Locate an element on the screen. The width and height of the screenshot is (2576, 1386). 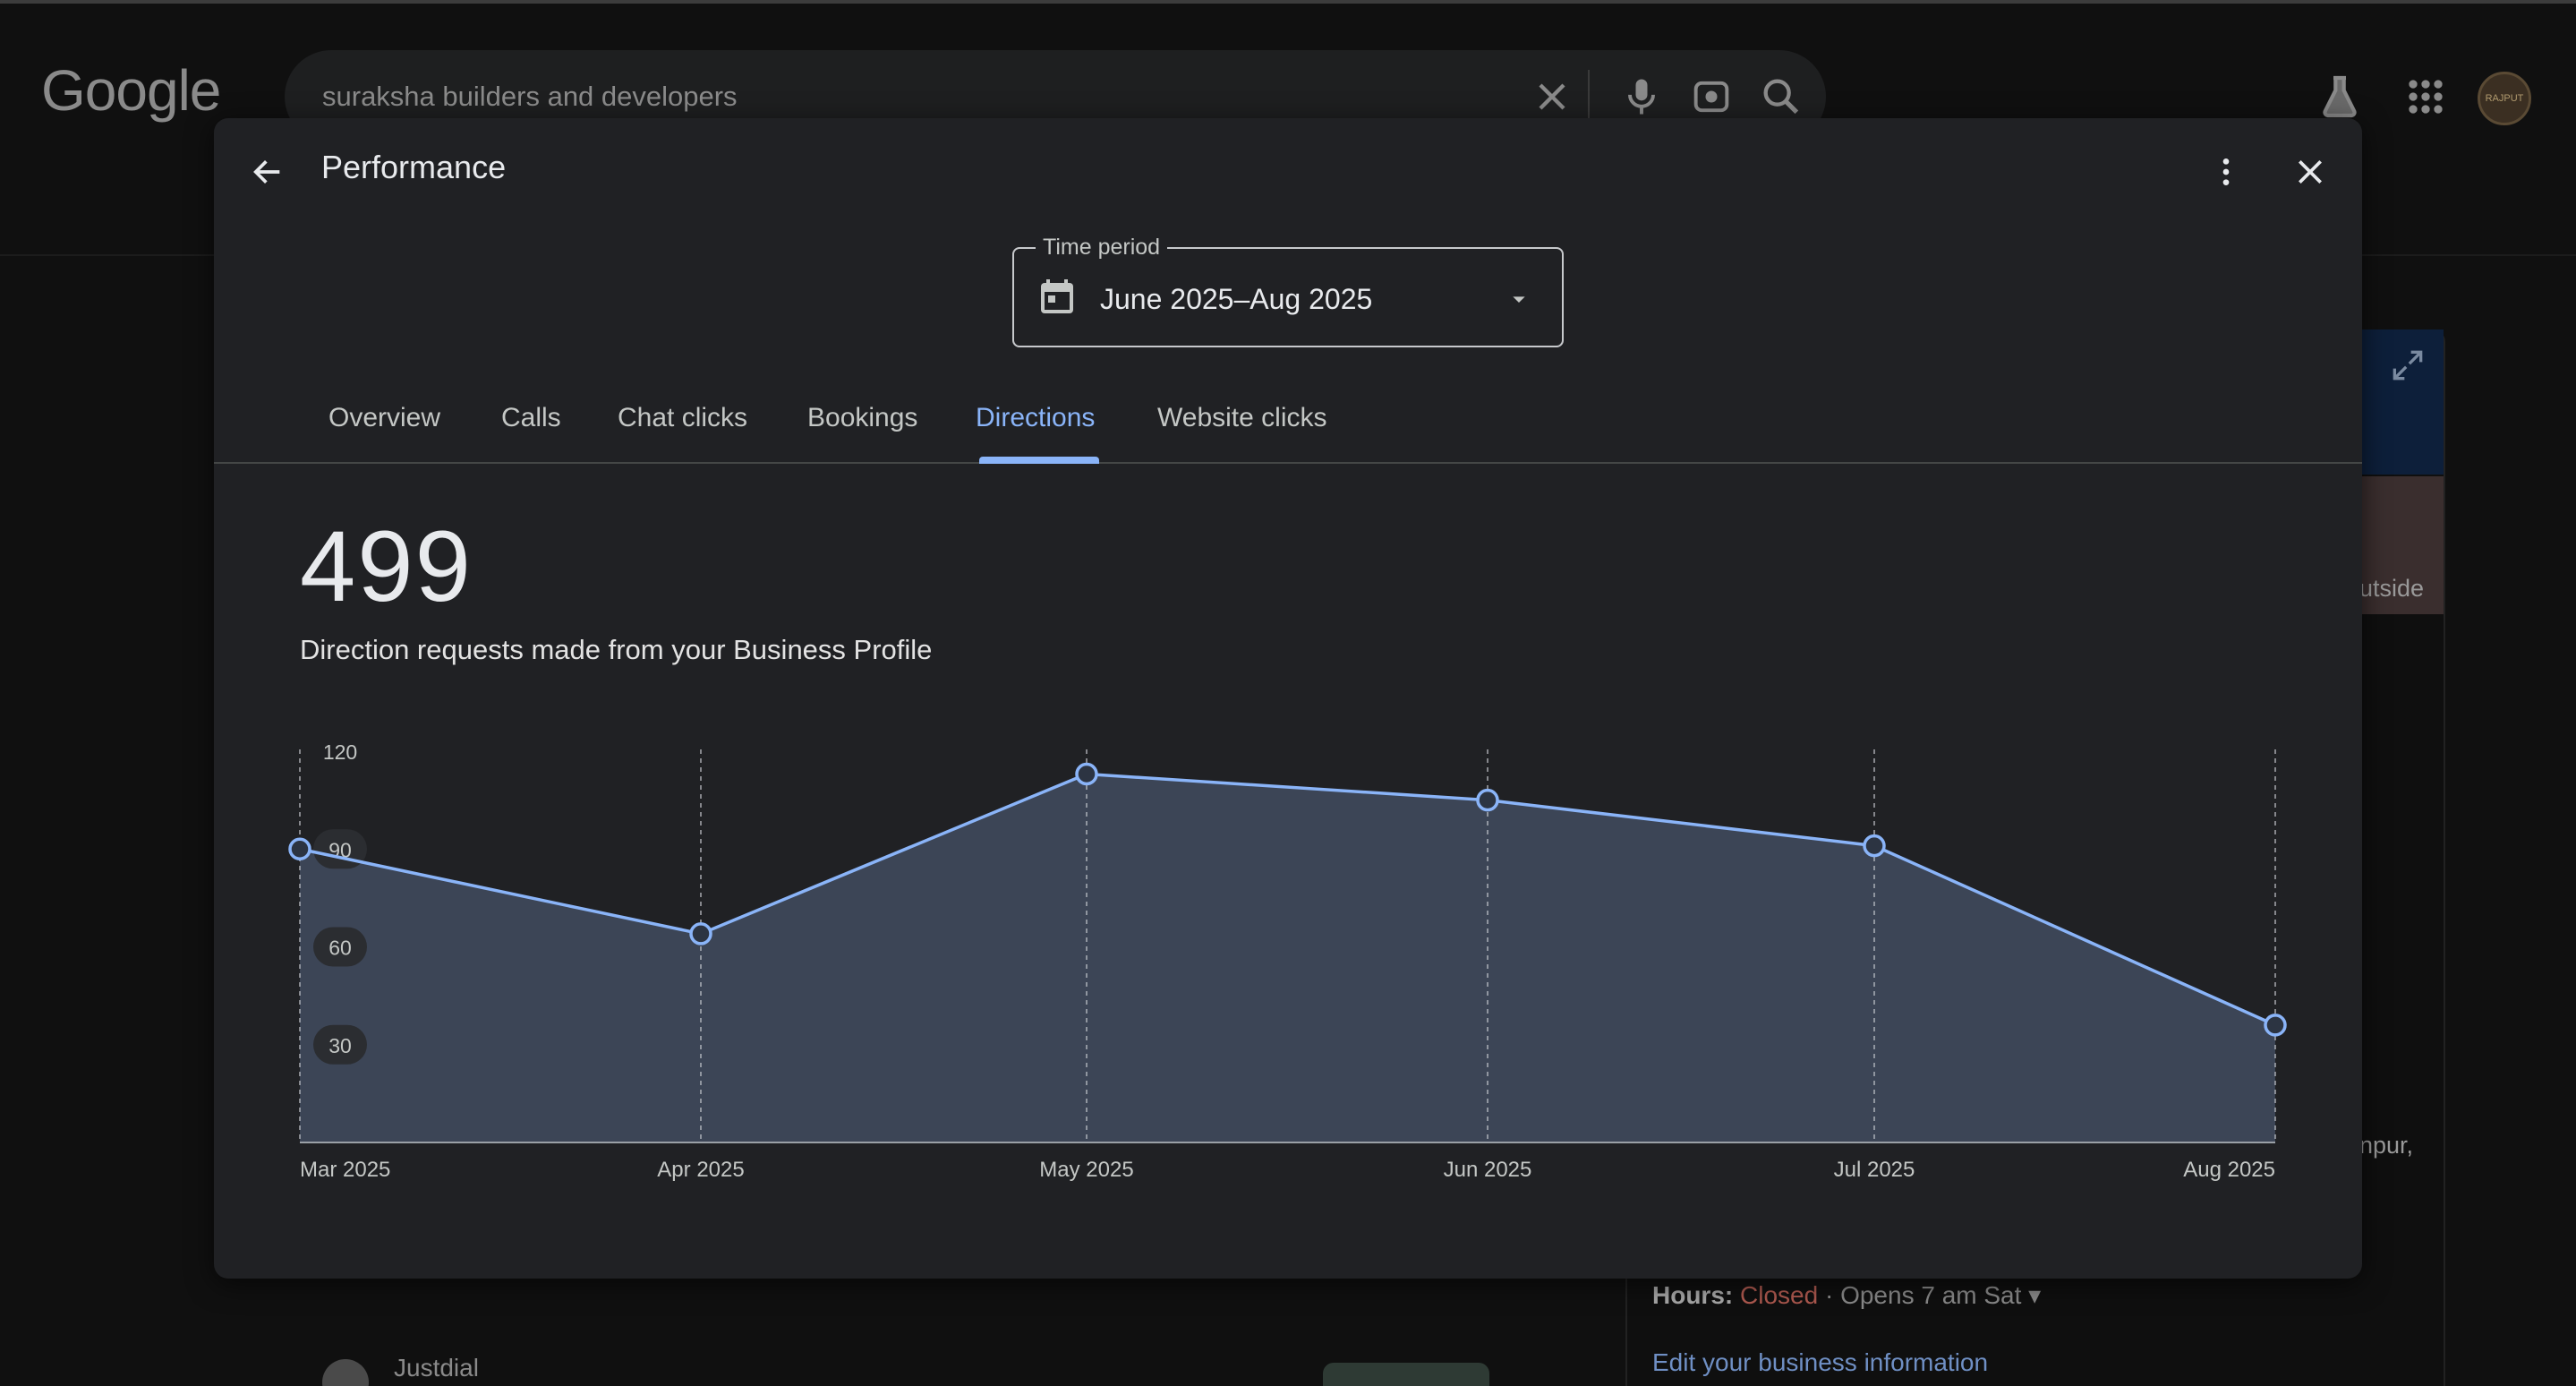
panel-text-fragment: utside is located at coordinates (2392, 588).